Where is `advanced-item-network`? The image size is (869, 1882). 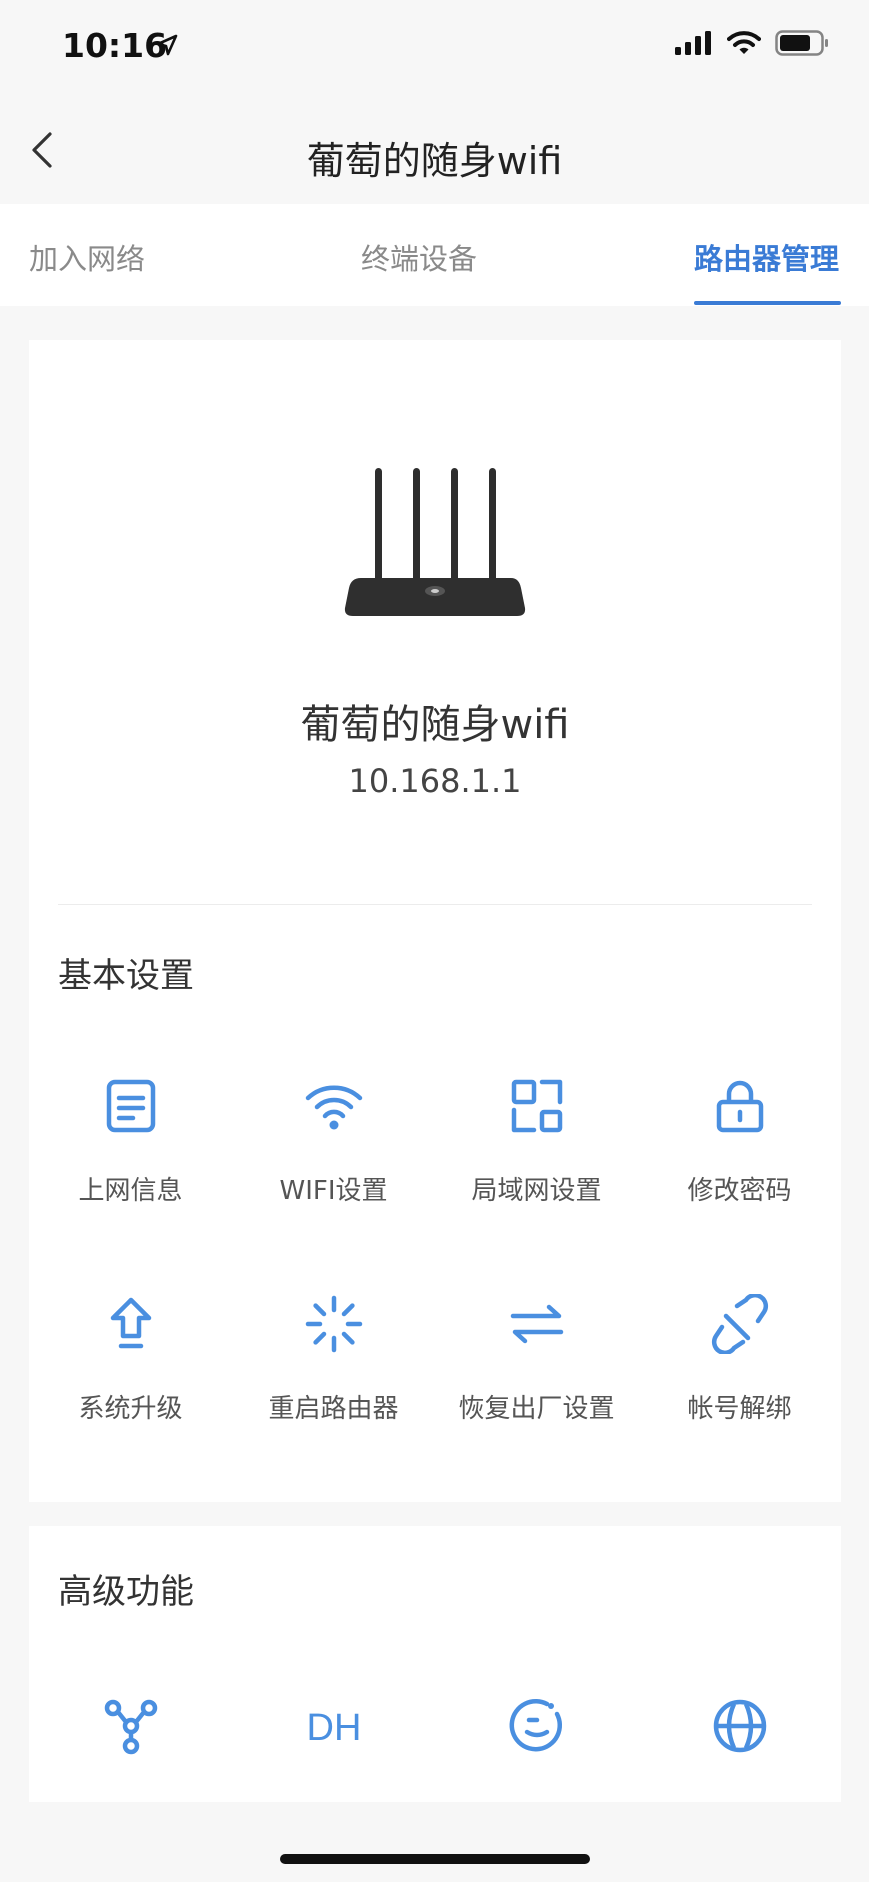 advanced-item-network is located at coordinates (130, 1726).